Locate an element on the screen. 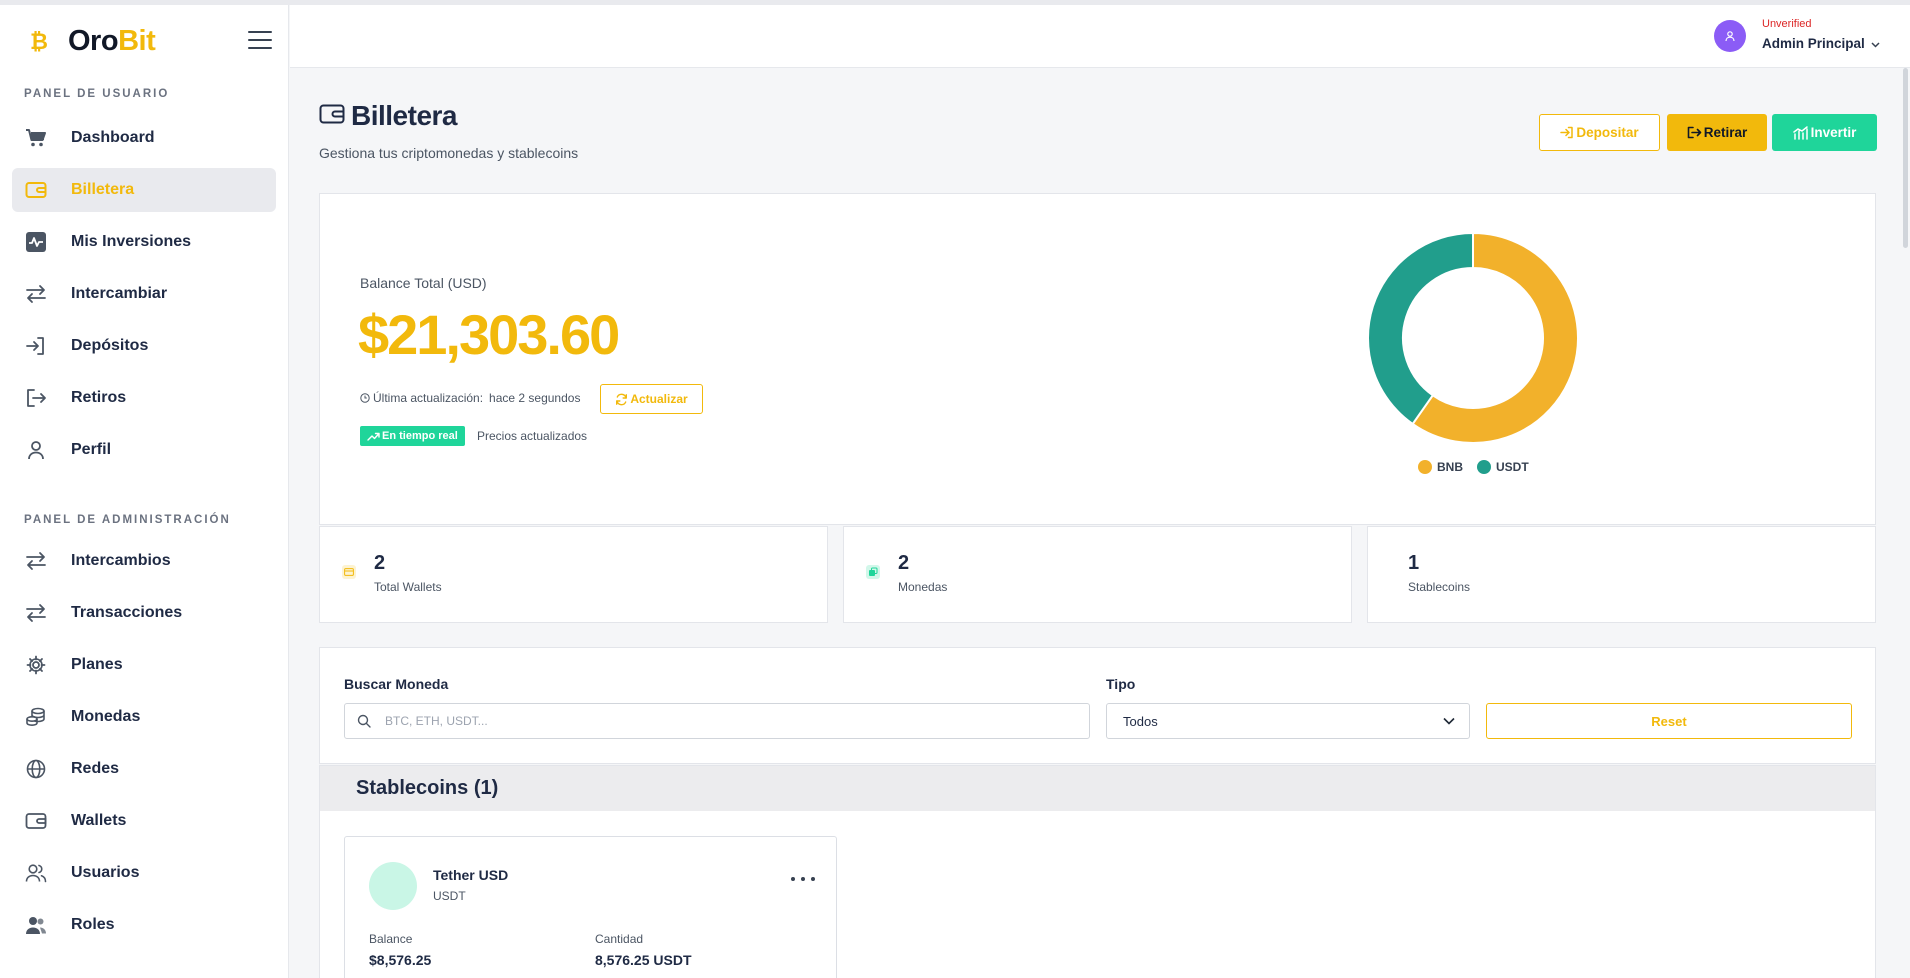 The image size is (1910, 978). stat-monedas: 2 Monedas is located at coordinates (1097, 574).